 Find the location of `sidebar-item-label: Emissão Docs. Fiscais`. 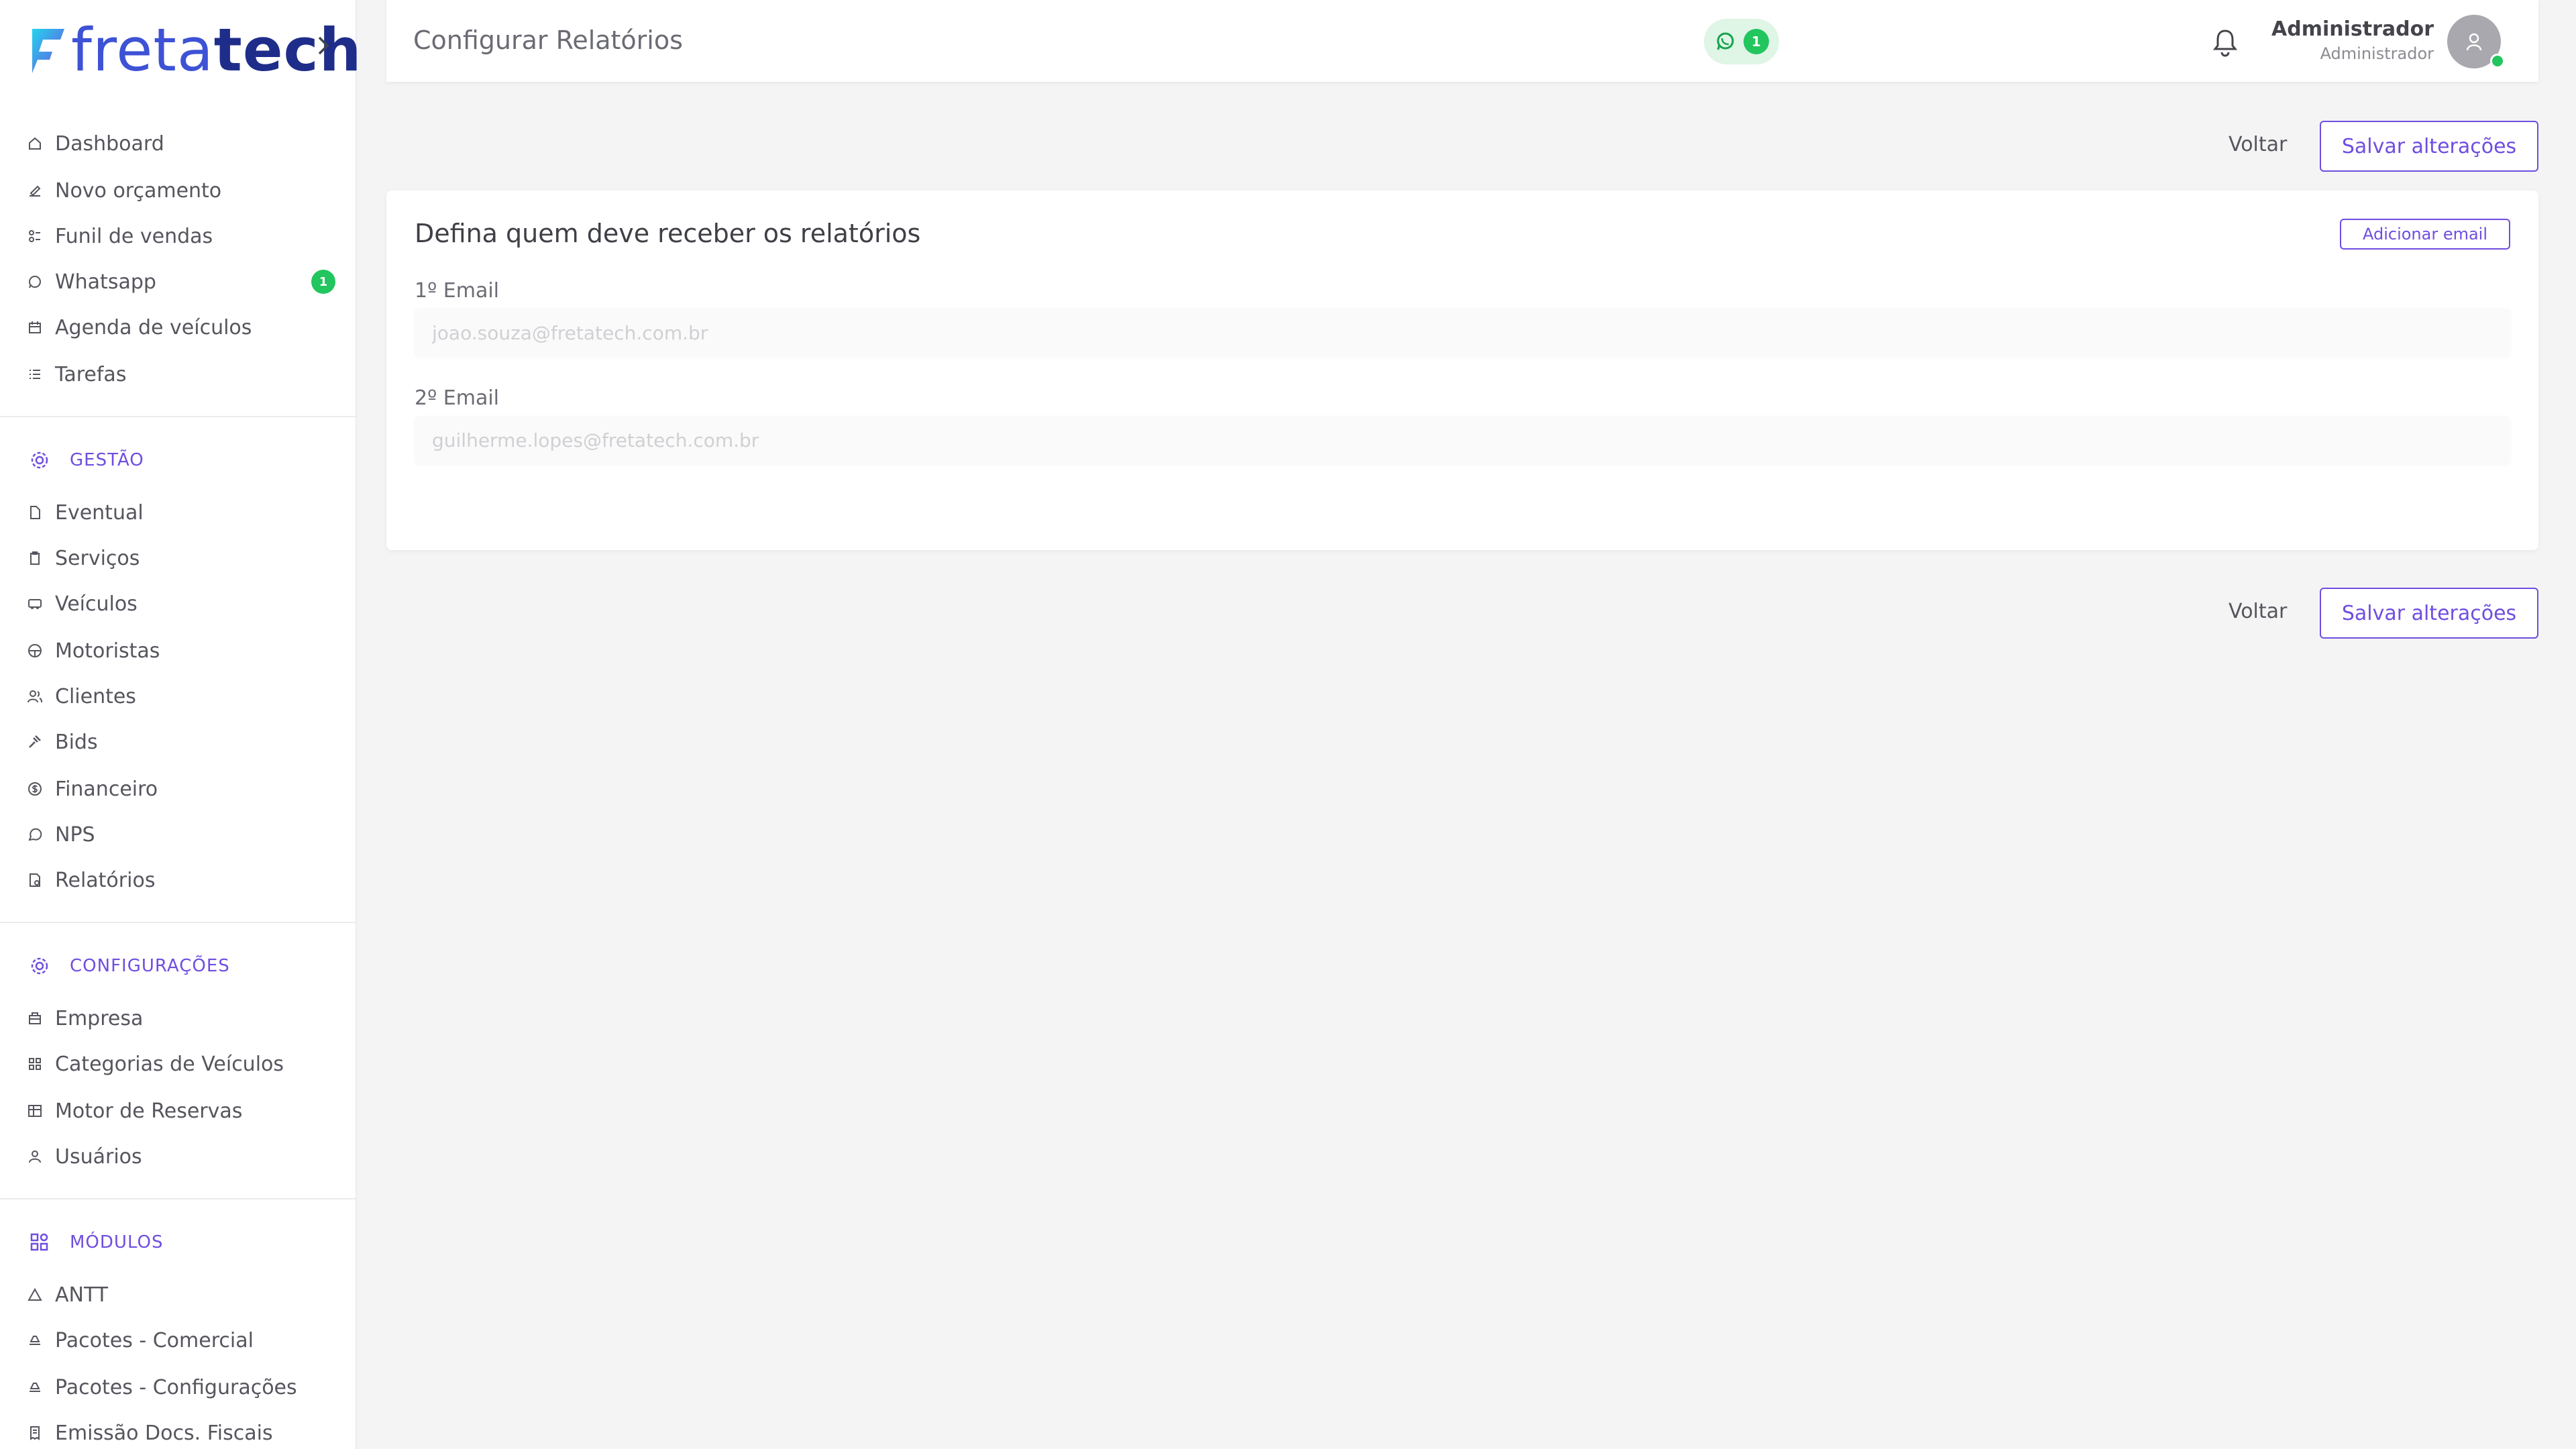

sidebar-item-label: Emissão Docs. Fiscais is located at coordinates (164, 1433).